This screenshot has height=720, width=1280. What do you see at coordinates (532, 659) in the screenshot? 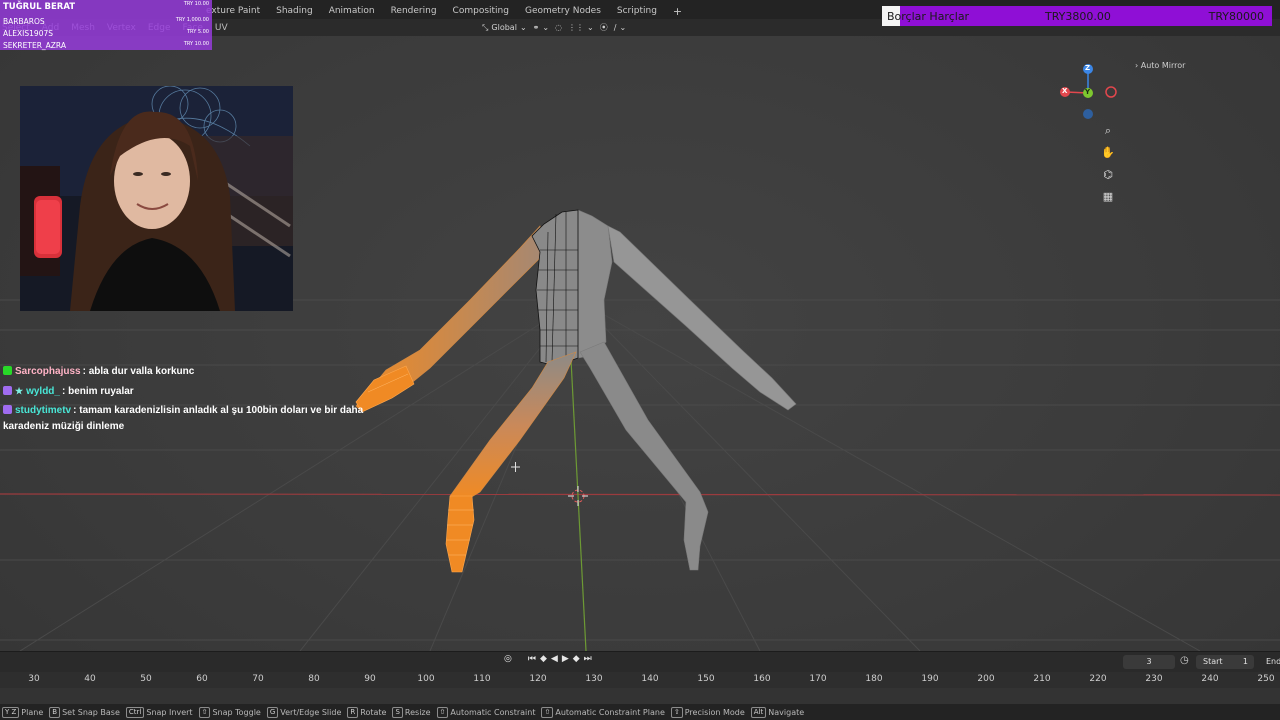
I see `jump-start-icon: ⏮` at bounding box center [532, 659].